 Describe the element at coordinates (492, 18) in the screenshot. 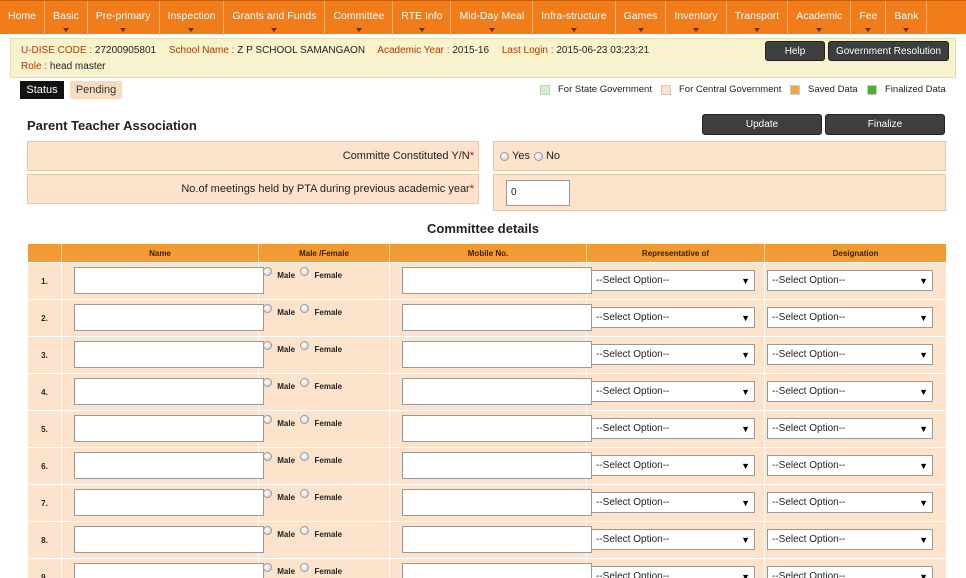

I see `nav-mid-day-meal: Mid-Day Meal` at that location.